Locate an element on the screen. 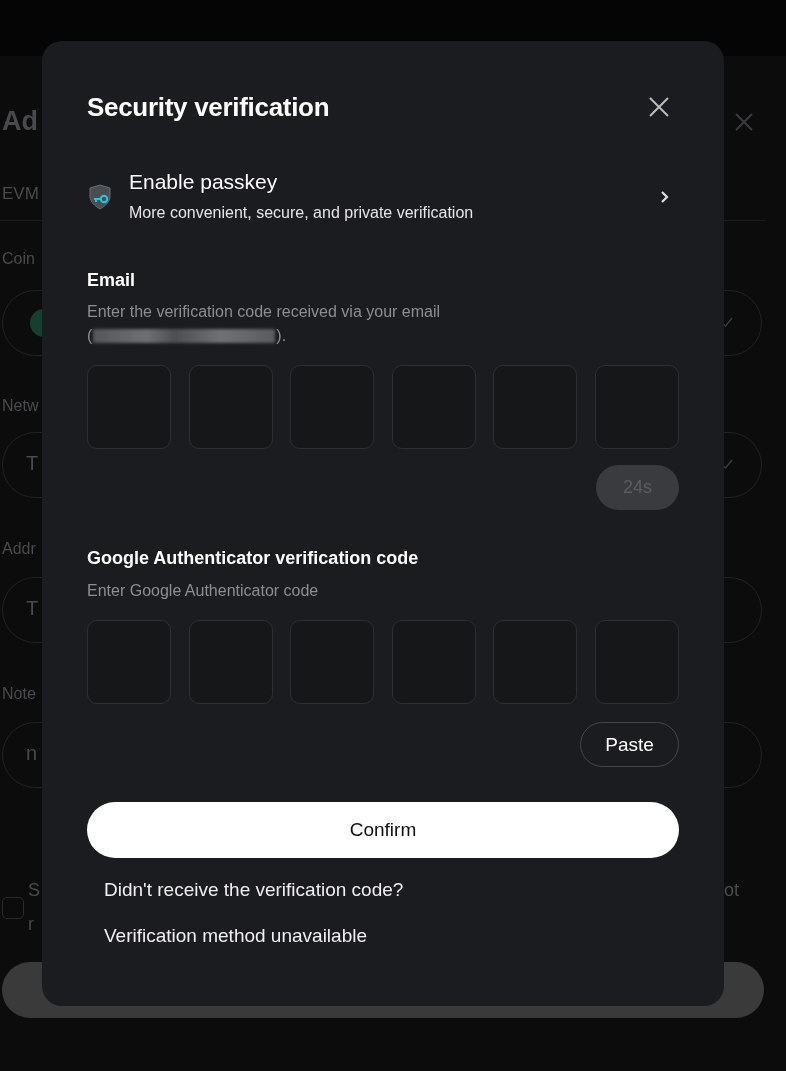  section-description: Enter Google Authenticator code is located at coordinates (203, 591).